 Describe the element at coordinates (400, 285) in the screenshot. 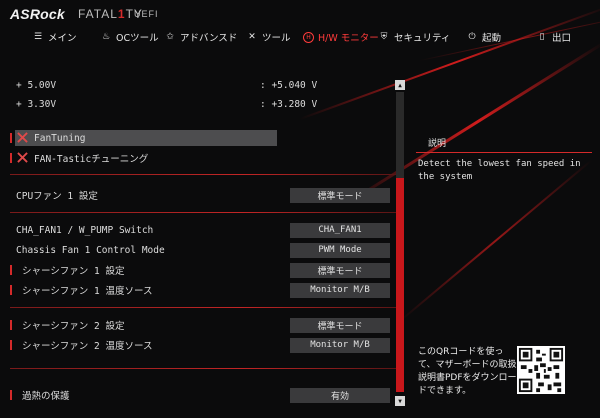

I see `scroll-thumb` at that location.